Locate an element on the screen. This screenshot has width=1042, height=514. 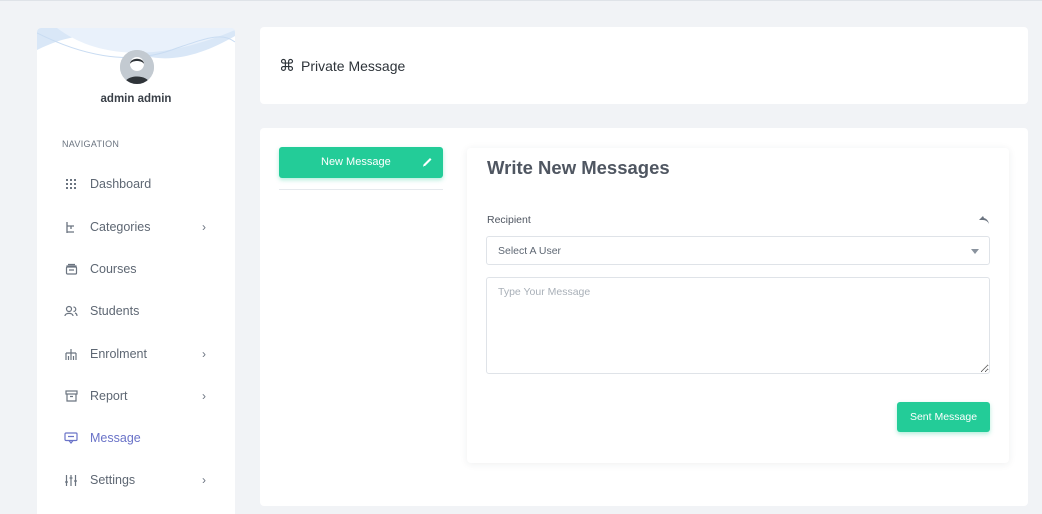
courses-icon is located at coordinates (71, 269).